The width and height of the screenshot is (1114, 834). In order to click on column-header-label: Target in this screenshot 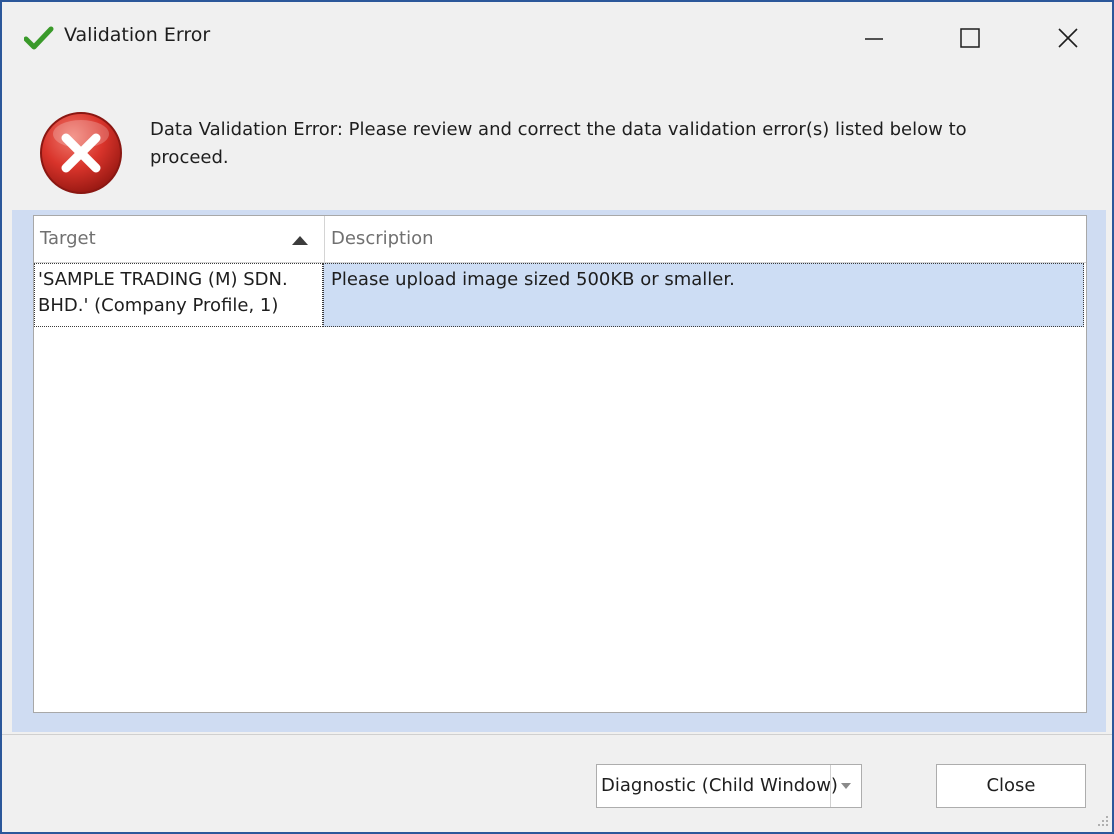, I will do `click(68, 238)`.